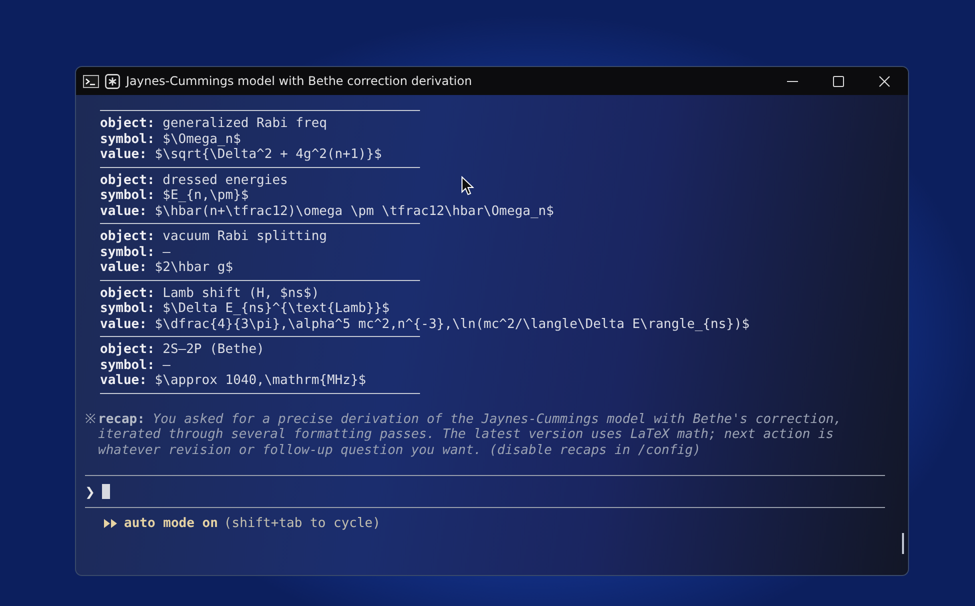 The width and height of the screenshot is (975, 606). I want to click on terminal-icon, so click(91, 81).